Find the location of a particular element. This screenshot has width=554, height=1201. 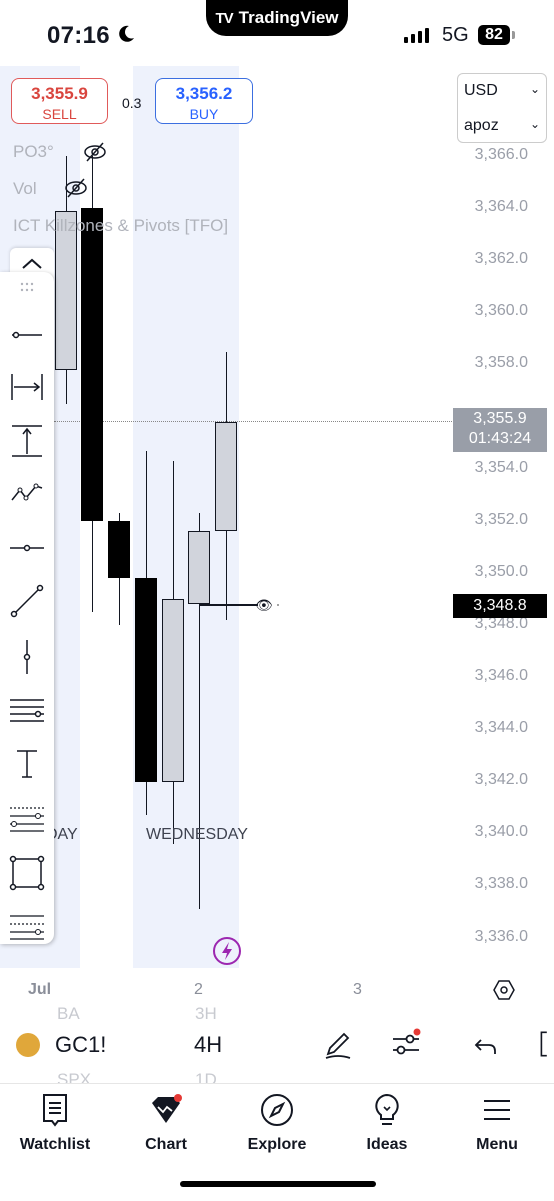

battery-icon: 82 is located at coordinates (494, 35).